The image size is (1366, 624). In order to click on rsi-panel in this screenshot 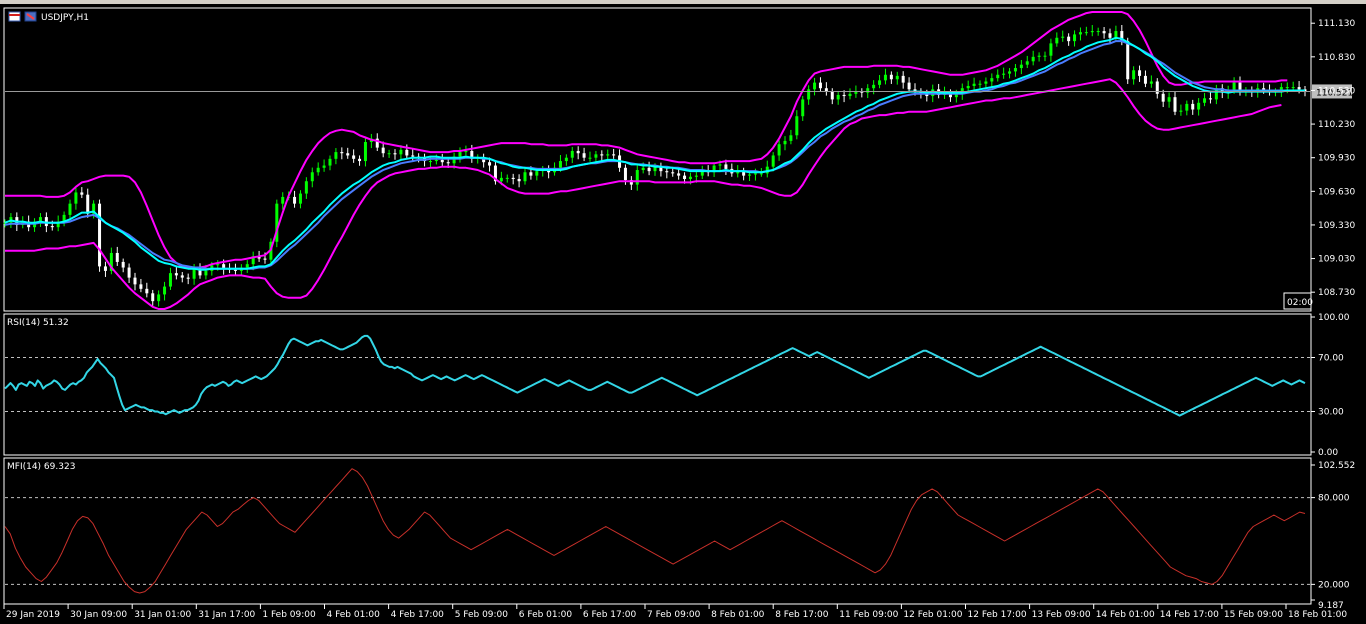, I will do `click(657, 375)`.